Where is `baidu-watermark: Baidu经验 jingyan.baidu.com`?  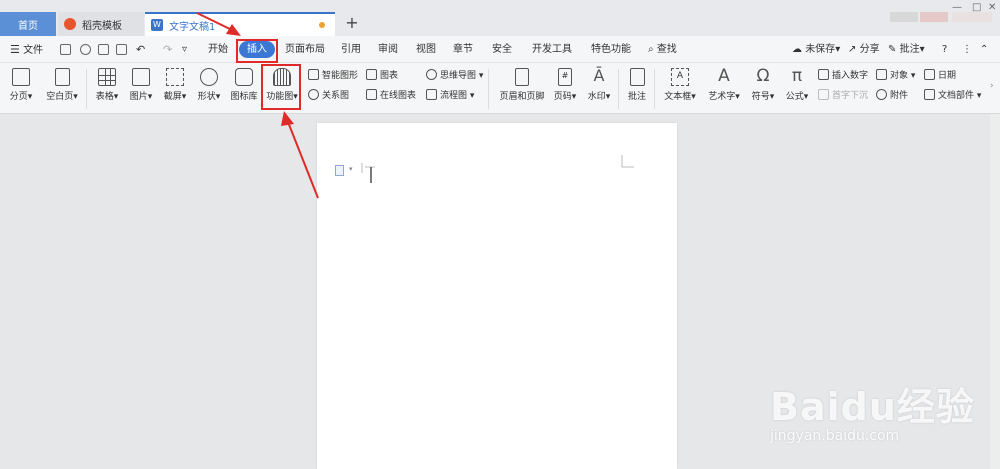
baidu-watermark: Baidu经验 jingyan.baidu.com is located at coordinates (882, 418).